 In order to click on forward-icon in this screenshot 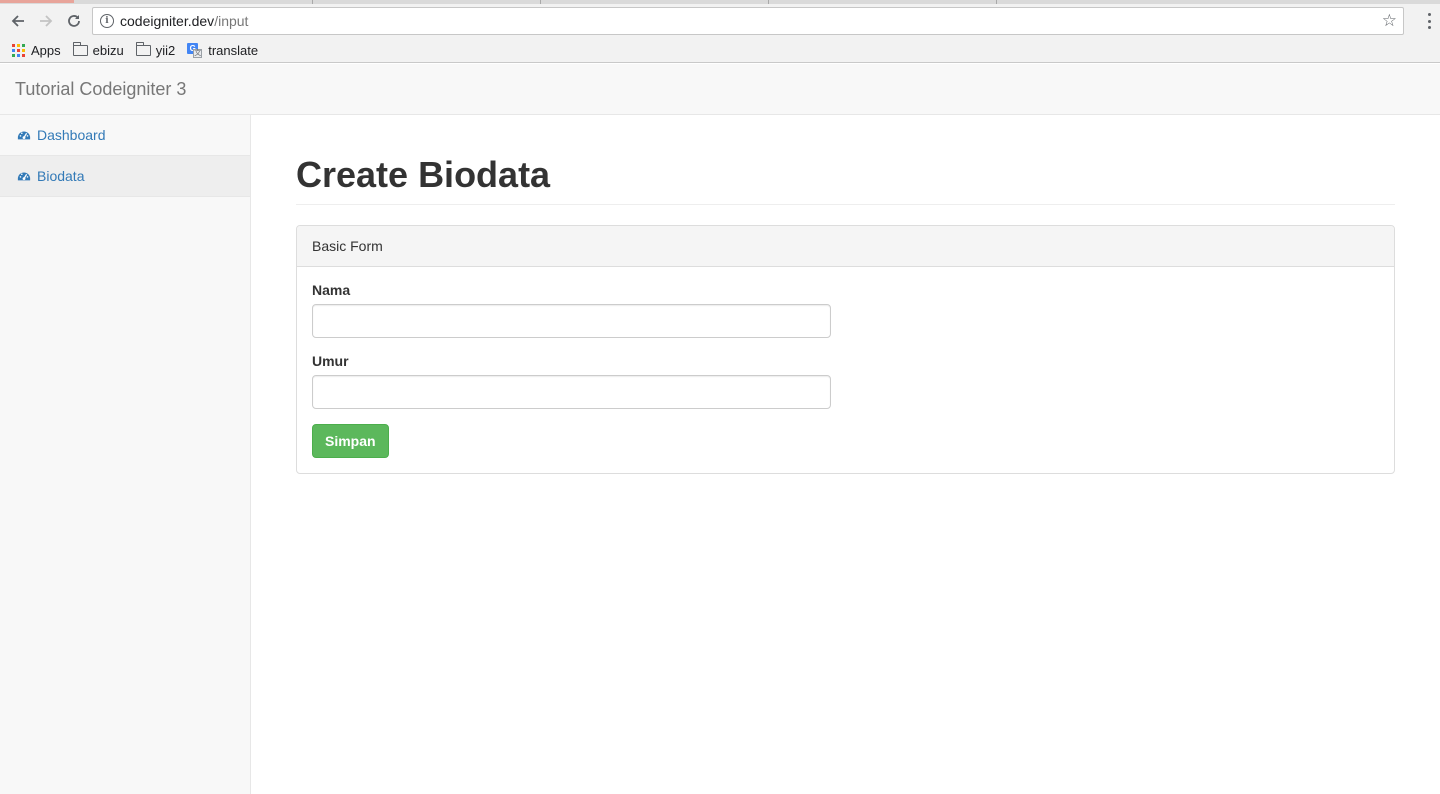, I will do `click(46, 21)`.